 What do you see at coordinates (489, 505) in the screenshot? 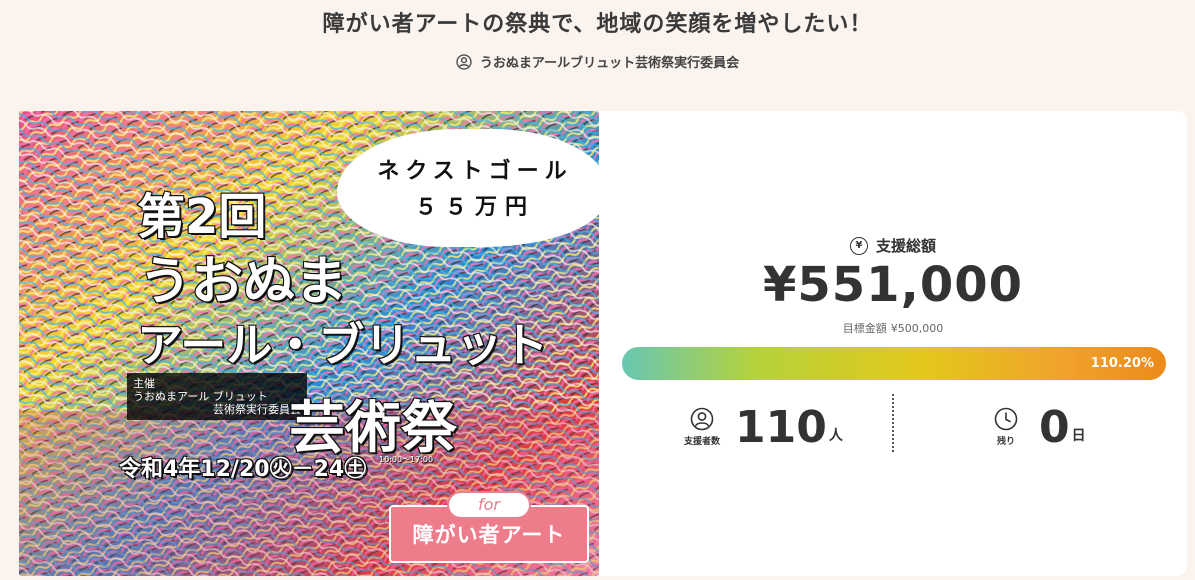
I see `category-badge-for: for` at bounding box center [489, 505].